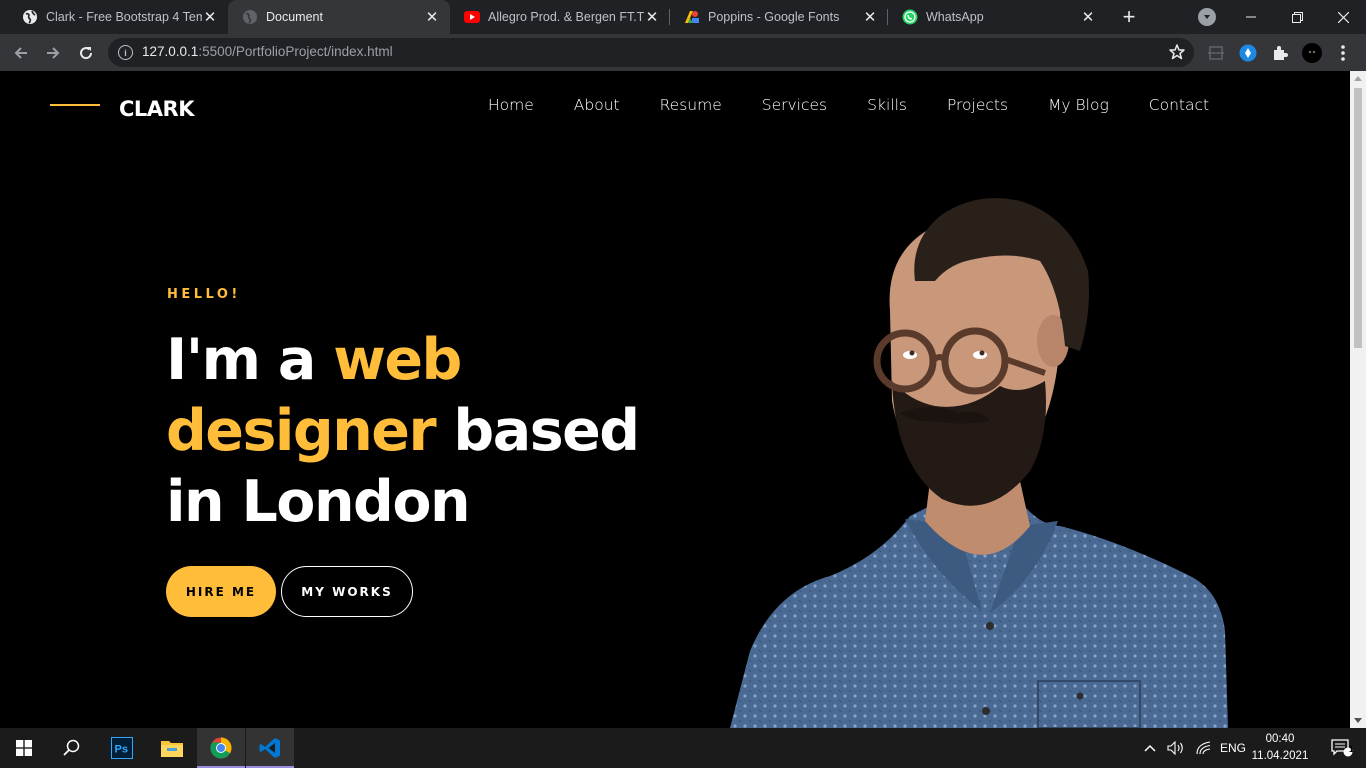  I want to click on tab-search-icon, so click(1207, 17).